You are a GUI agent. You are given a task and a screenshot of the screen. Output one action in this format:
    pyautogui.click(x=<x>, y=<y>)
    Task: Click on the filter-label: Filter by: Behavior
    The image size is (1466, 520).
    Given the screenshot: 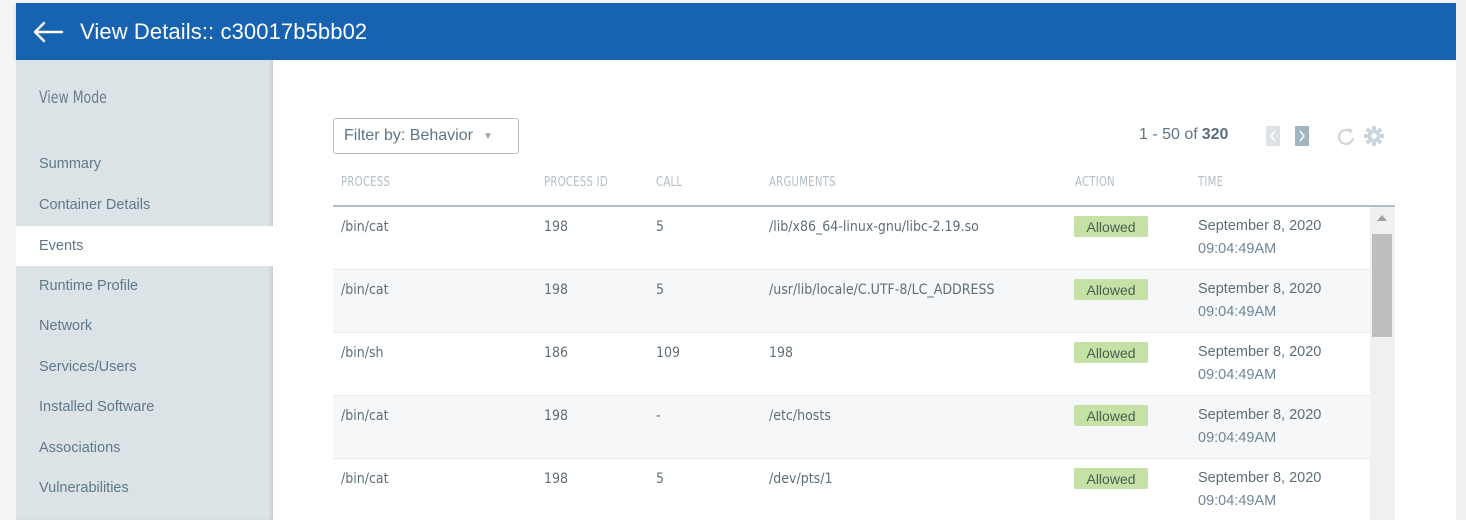 What is the action you would take?
    pyautogui.click(x=408, y=135)
    